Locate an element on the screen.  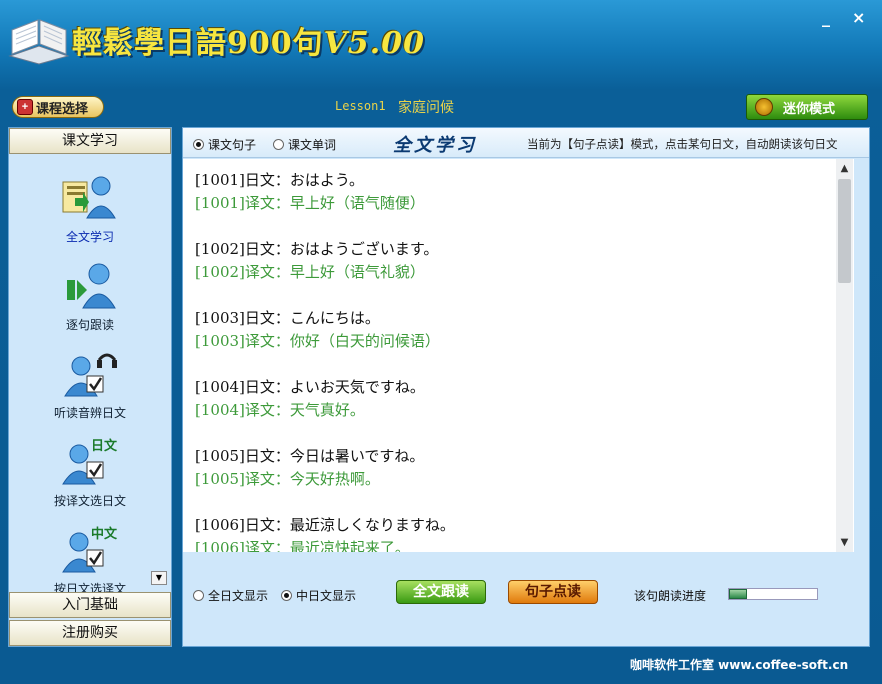
course-bar: + 课程选择 Lesson1 家庭问候 迷你模式 is located at coordinates (441, 107).